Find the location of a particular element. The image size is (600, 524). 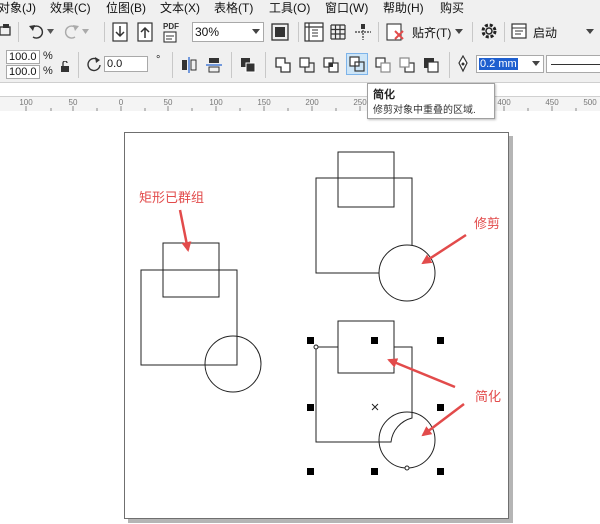

menu-object: 对象(J) is located at coordinates (18, 8).